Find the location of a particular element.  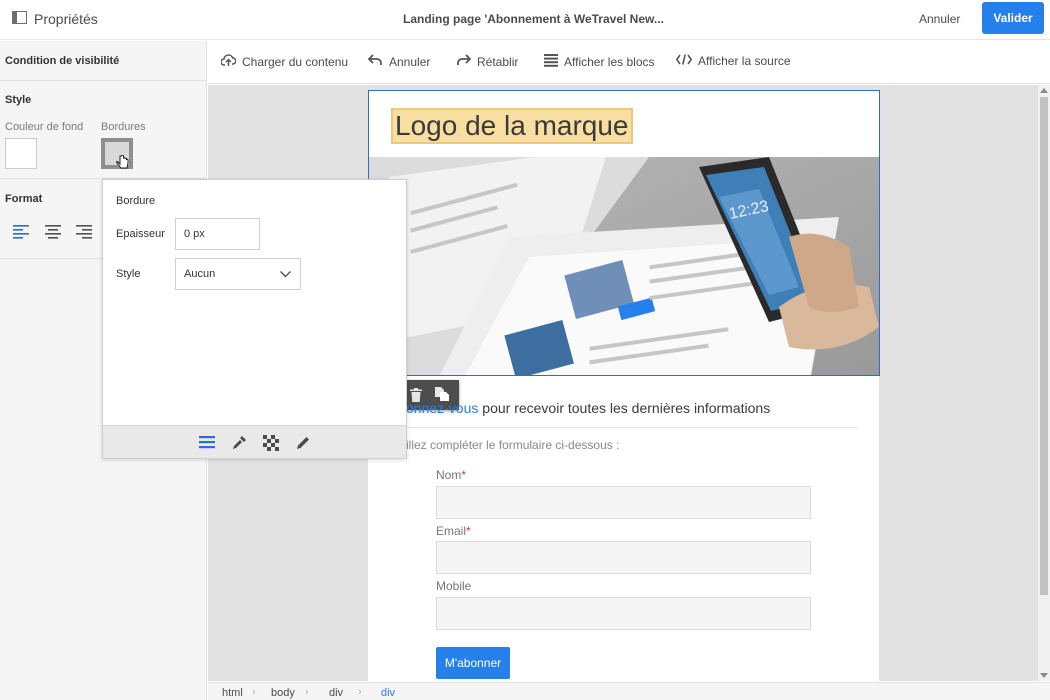

divider is located at coordinates (103, 80).